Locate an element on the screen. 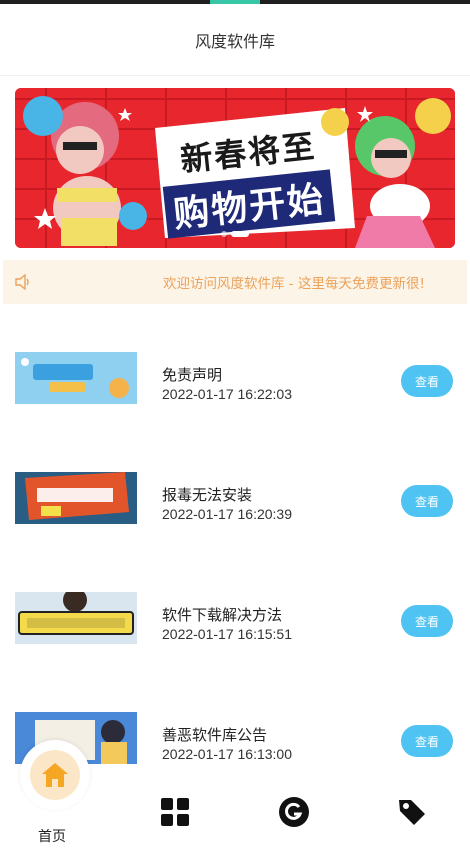 The height and width of the screenshot is (850, 470). tab-home is located at coordinates (55, 775).